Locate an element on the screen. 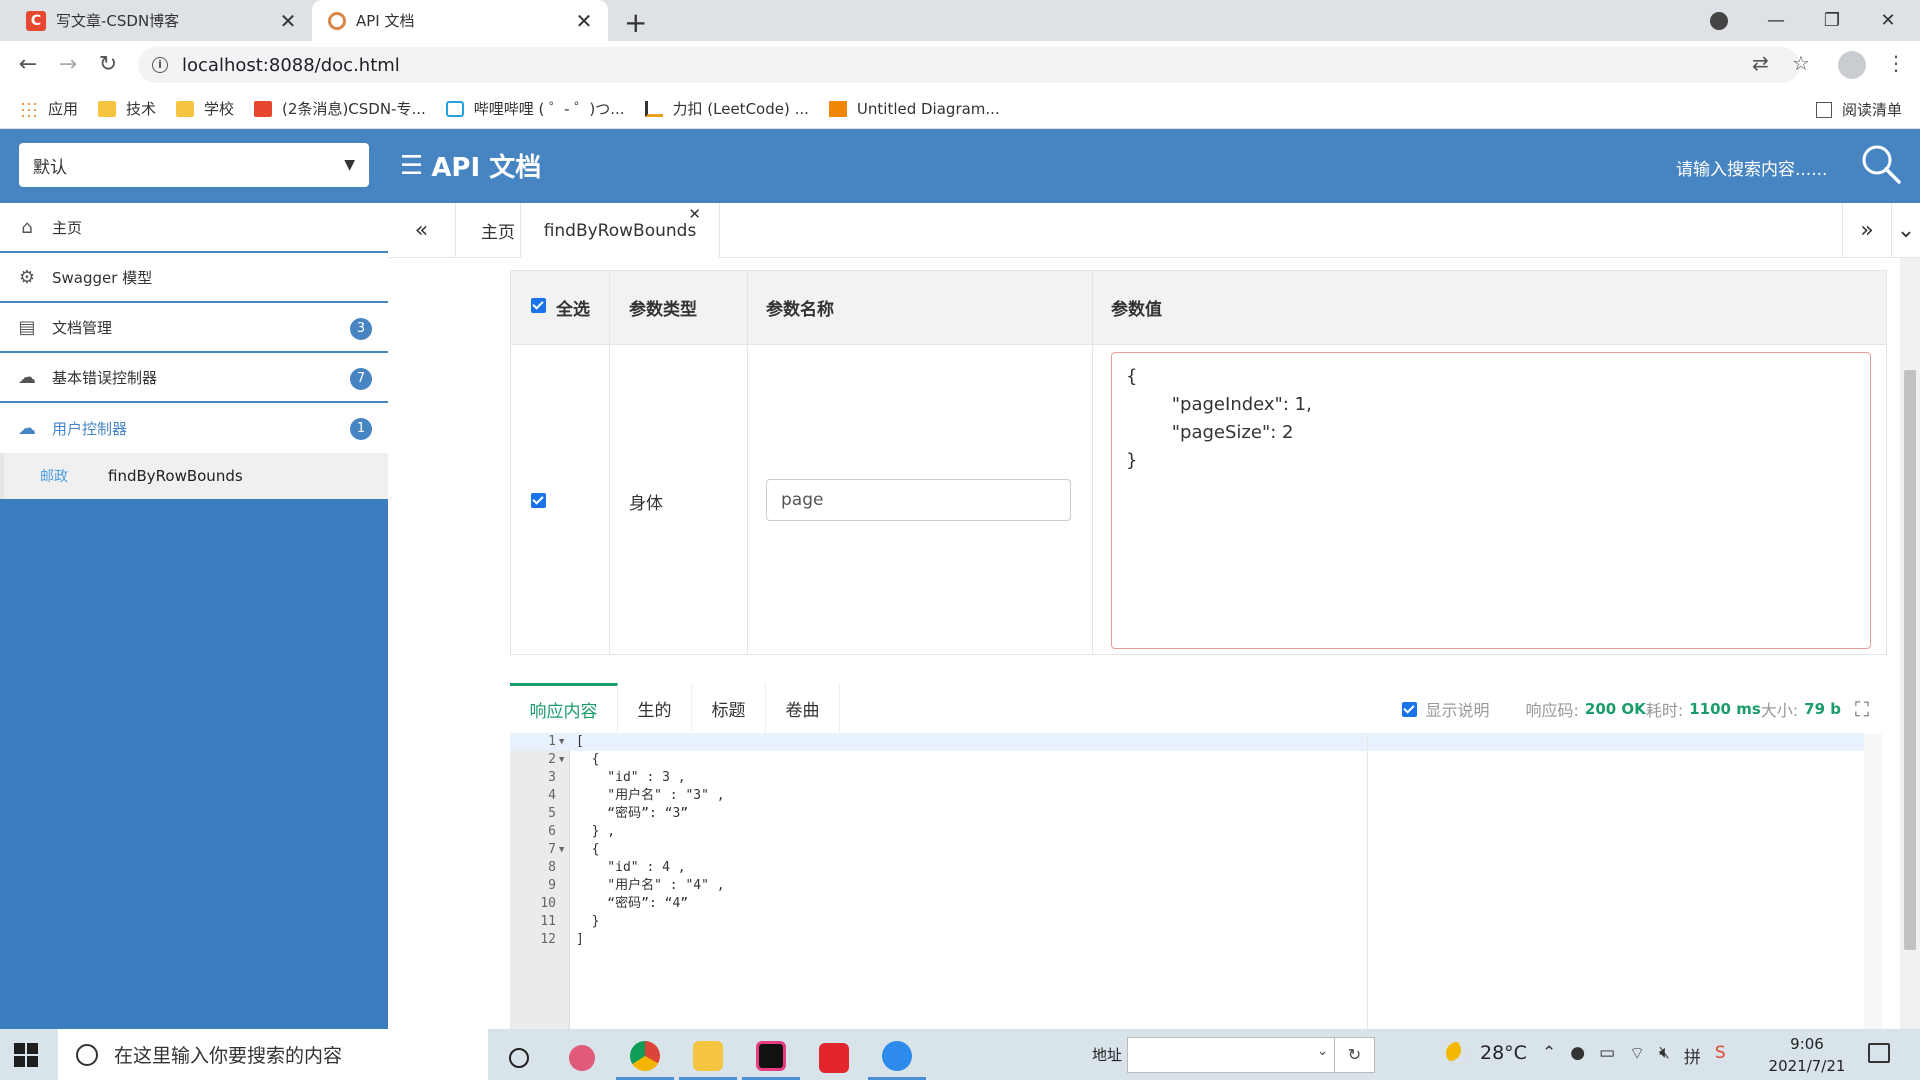  app-title: ☰ API 文档 is located at coordinates (470, 165).